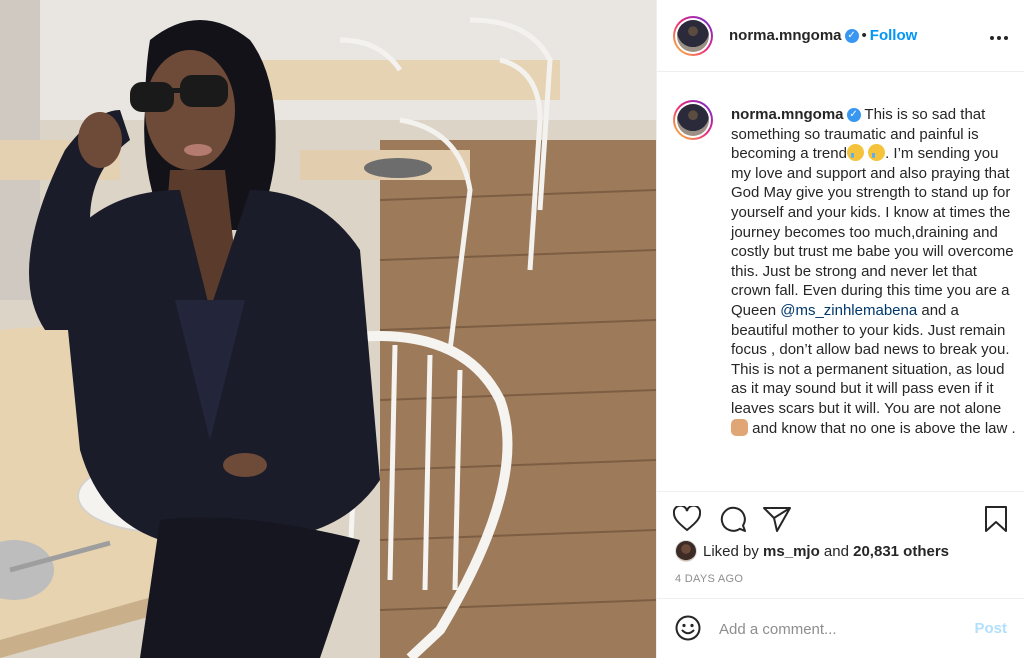 Image resolution: width=1024 pixels, height=658 pixels. What do you see at coordinates (739, 427) in the screenshot?
I see `raised-fist-icon` at bounding box center [739, 427].